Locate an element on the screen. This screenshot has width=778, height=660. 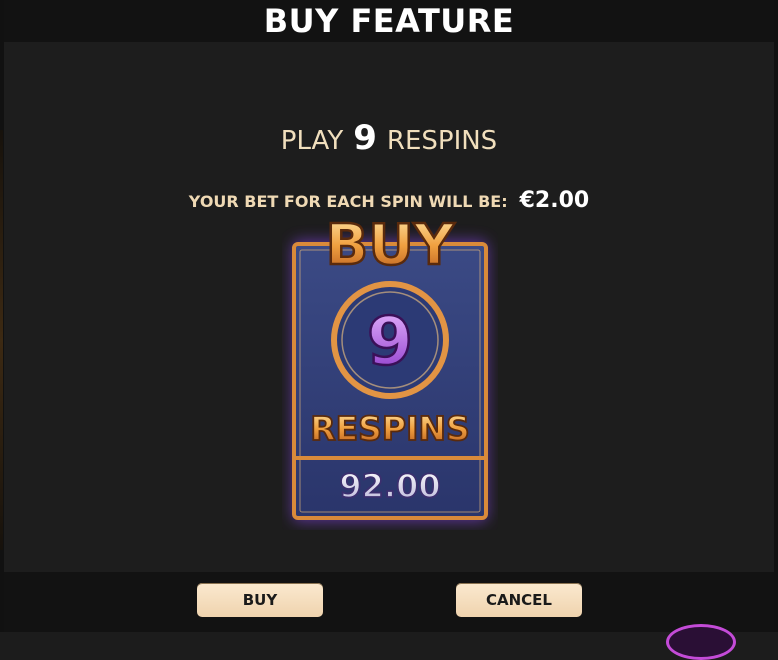
card-label: RESPINS is located at coordinates (390, 428).